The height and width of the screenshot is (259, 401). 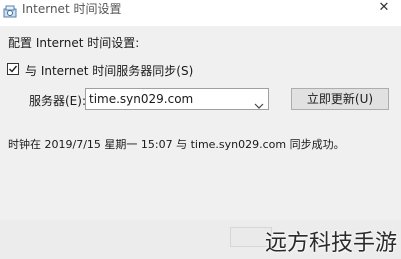 What do you see at coordinates (141, 99) in the screenshot?
I see `server-value: time.syn029.com` at bounding box center [141, 99].